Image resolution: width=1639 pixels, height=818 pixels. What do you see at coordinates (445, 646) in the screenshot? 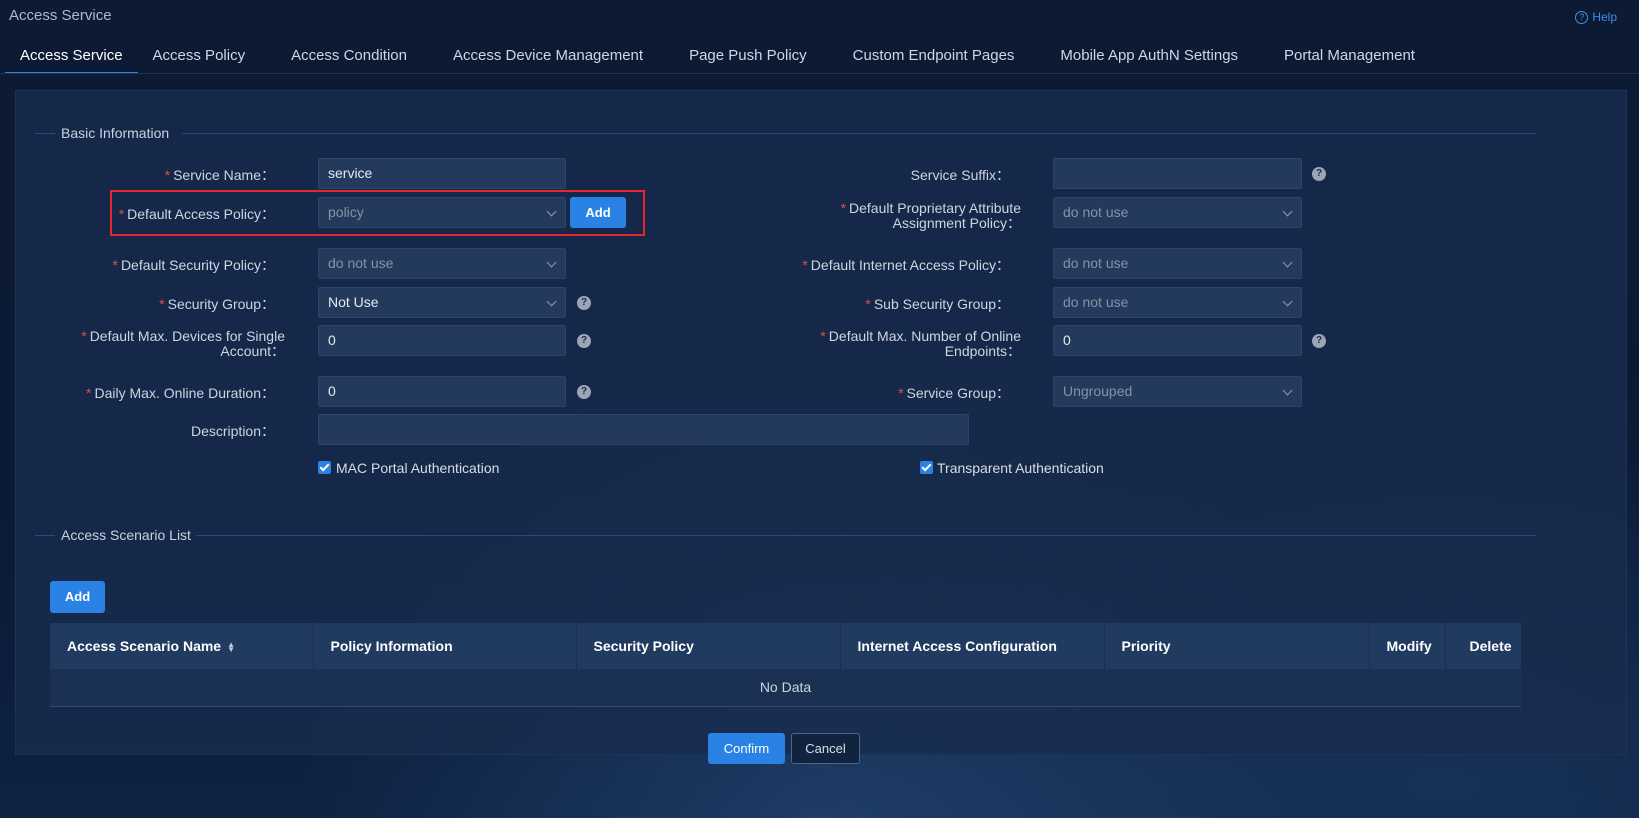
I see `column-header-policy-information: Policy Information` at bounding box center [445, 646].